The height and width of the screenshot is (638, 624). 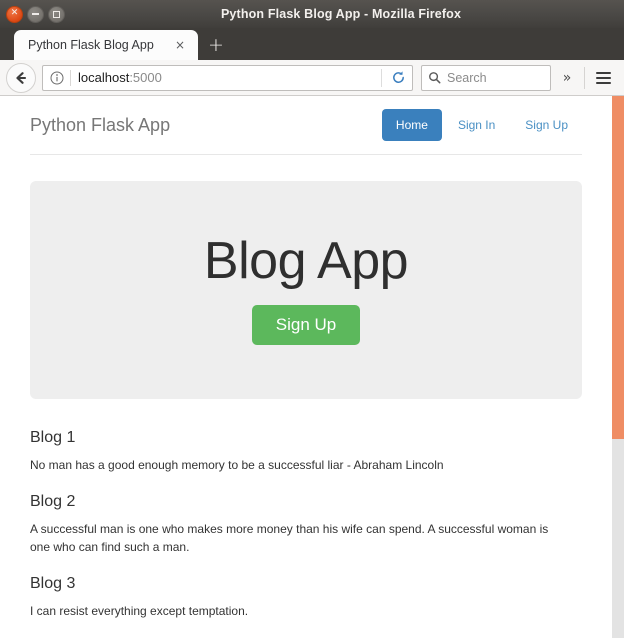 What do you see at coordinates (476, 125) in the screenshot?
I see `nav-link-sign-in: Sign In` at bounding box center [476, 125].